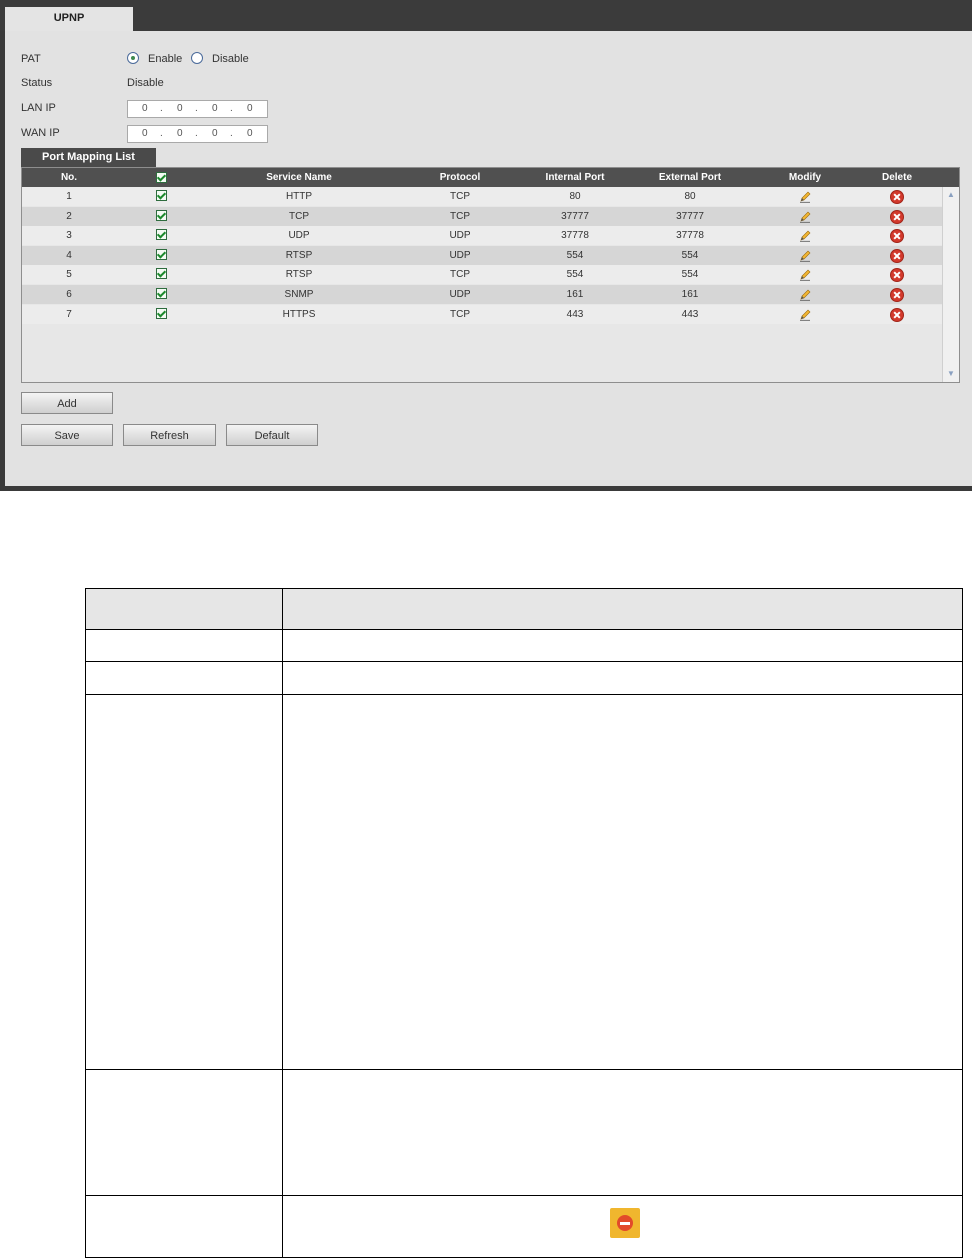 This screenshot has height=1259, width=972. What do you see at coordinates (951, 195) in the screenshot?
I see `scroll-up-icon: ▲` at bounding box center [951, 195].